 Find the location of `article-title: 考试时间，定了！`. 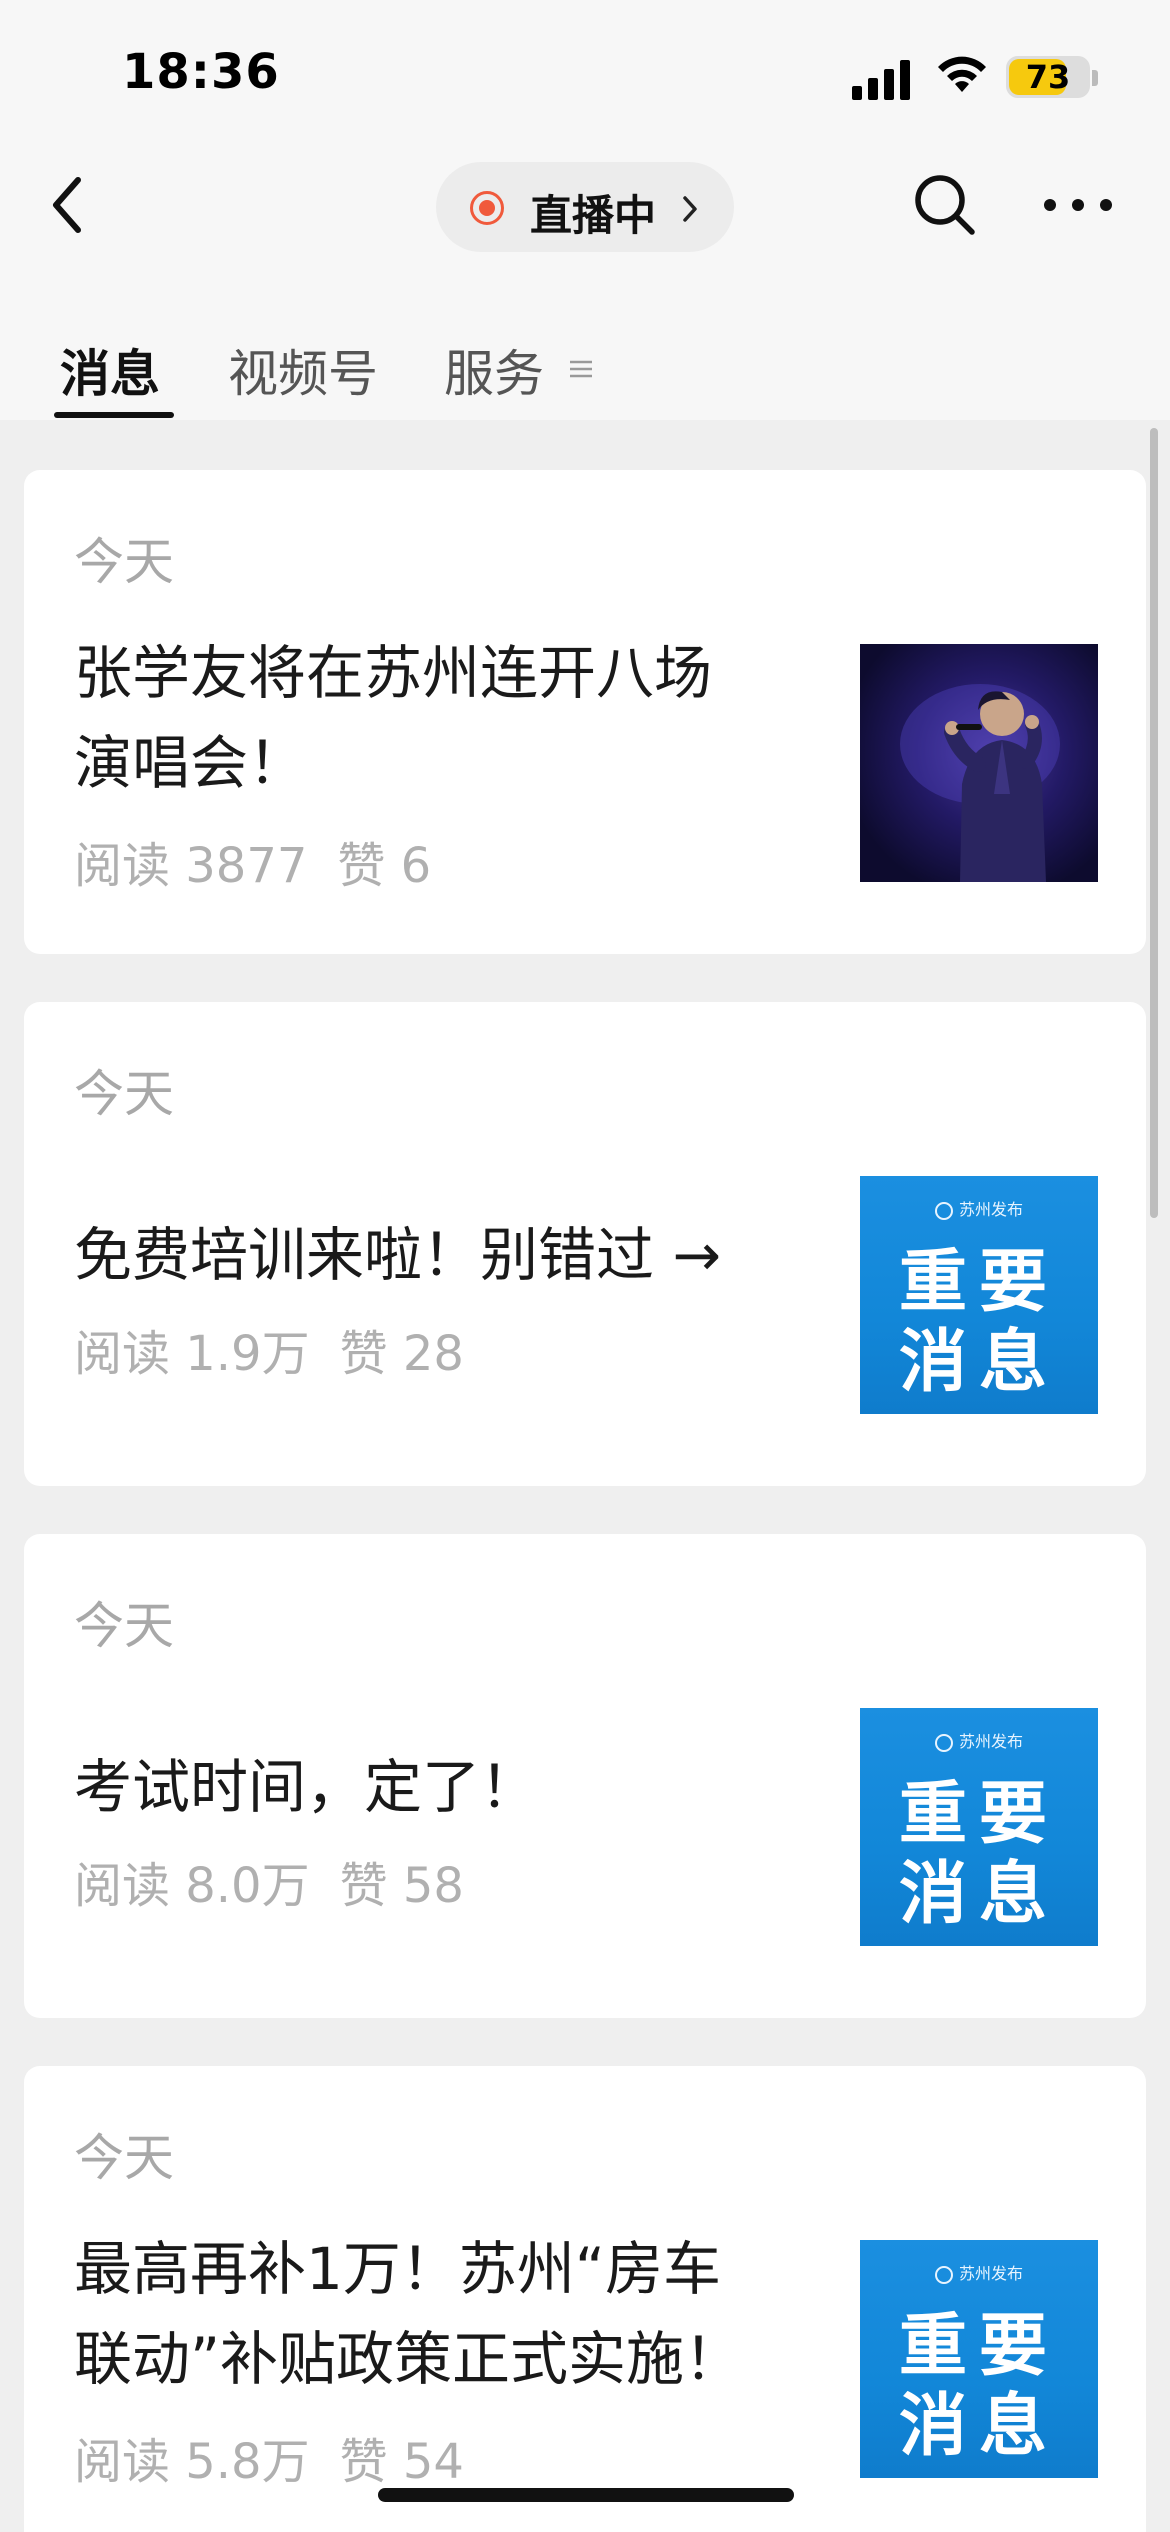

article-title: 考试时间，定了！ is located at coordinates (454, 1787).